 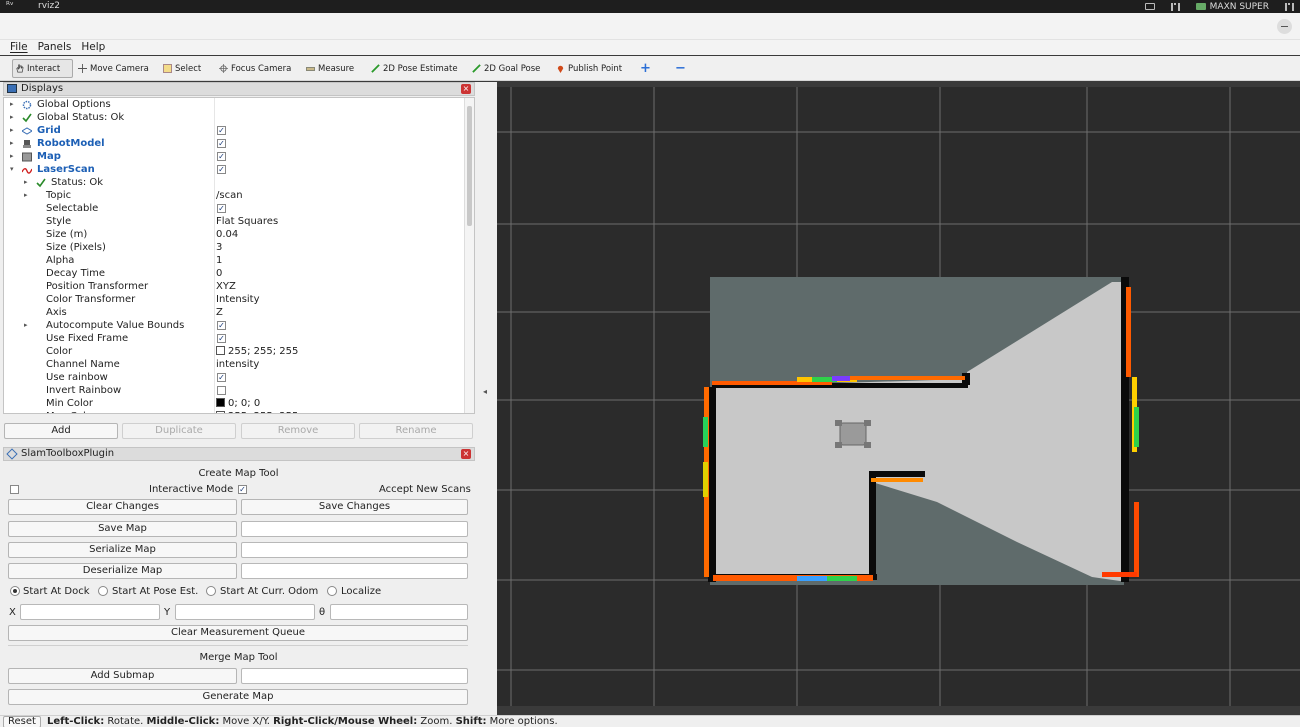 What do you see at coordinates (235, 195) in the screenshot?
I see `display-row-topic: ▸ Topic/scan` at bounding box center [235, 195].